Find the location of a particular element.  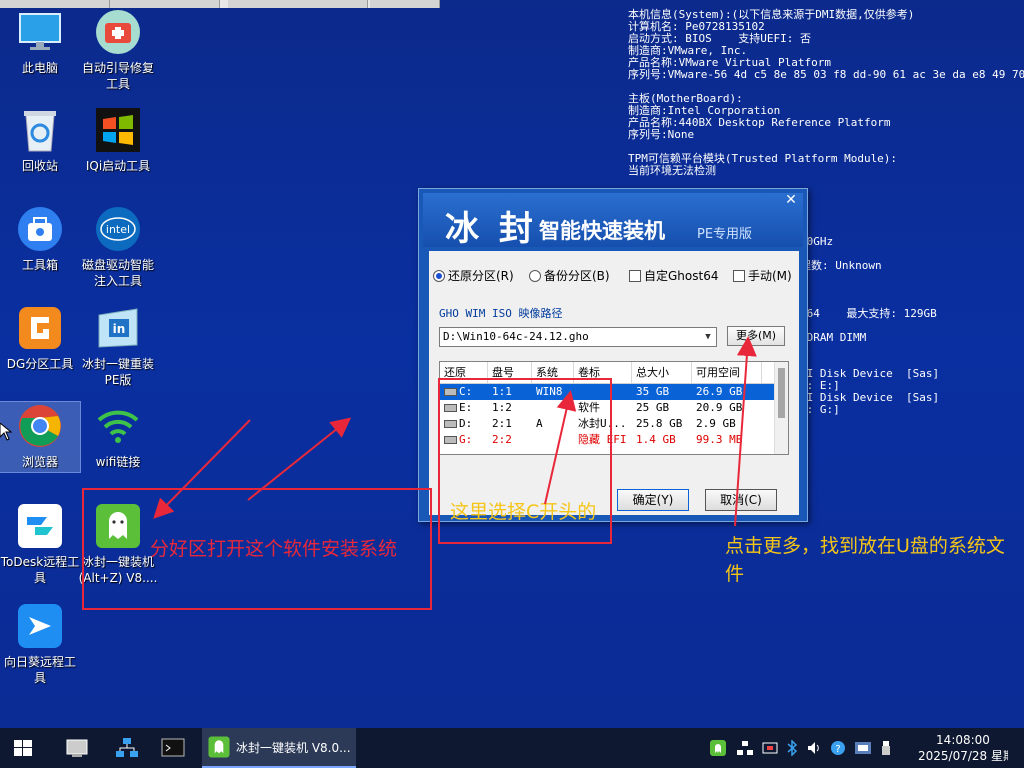

bluetooth-icon is located at coordinates (792, 748).